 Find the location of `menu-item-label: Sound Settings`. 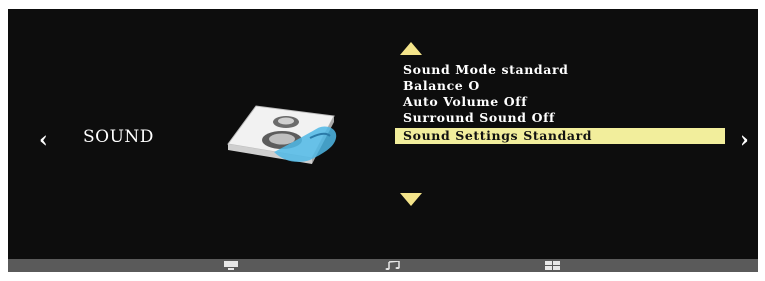

menu-item-label: Sound Settings is located at coordinates (461, 135).